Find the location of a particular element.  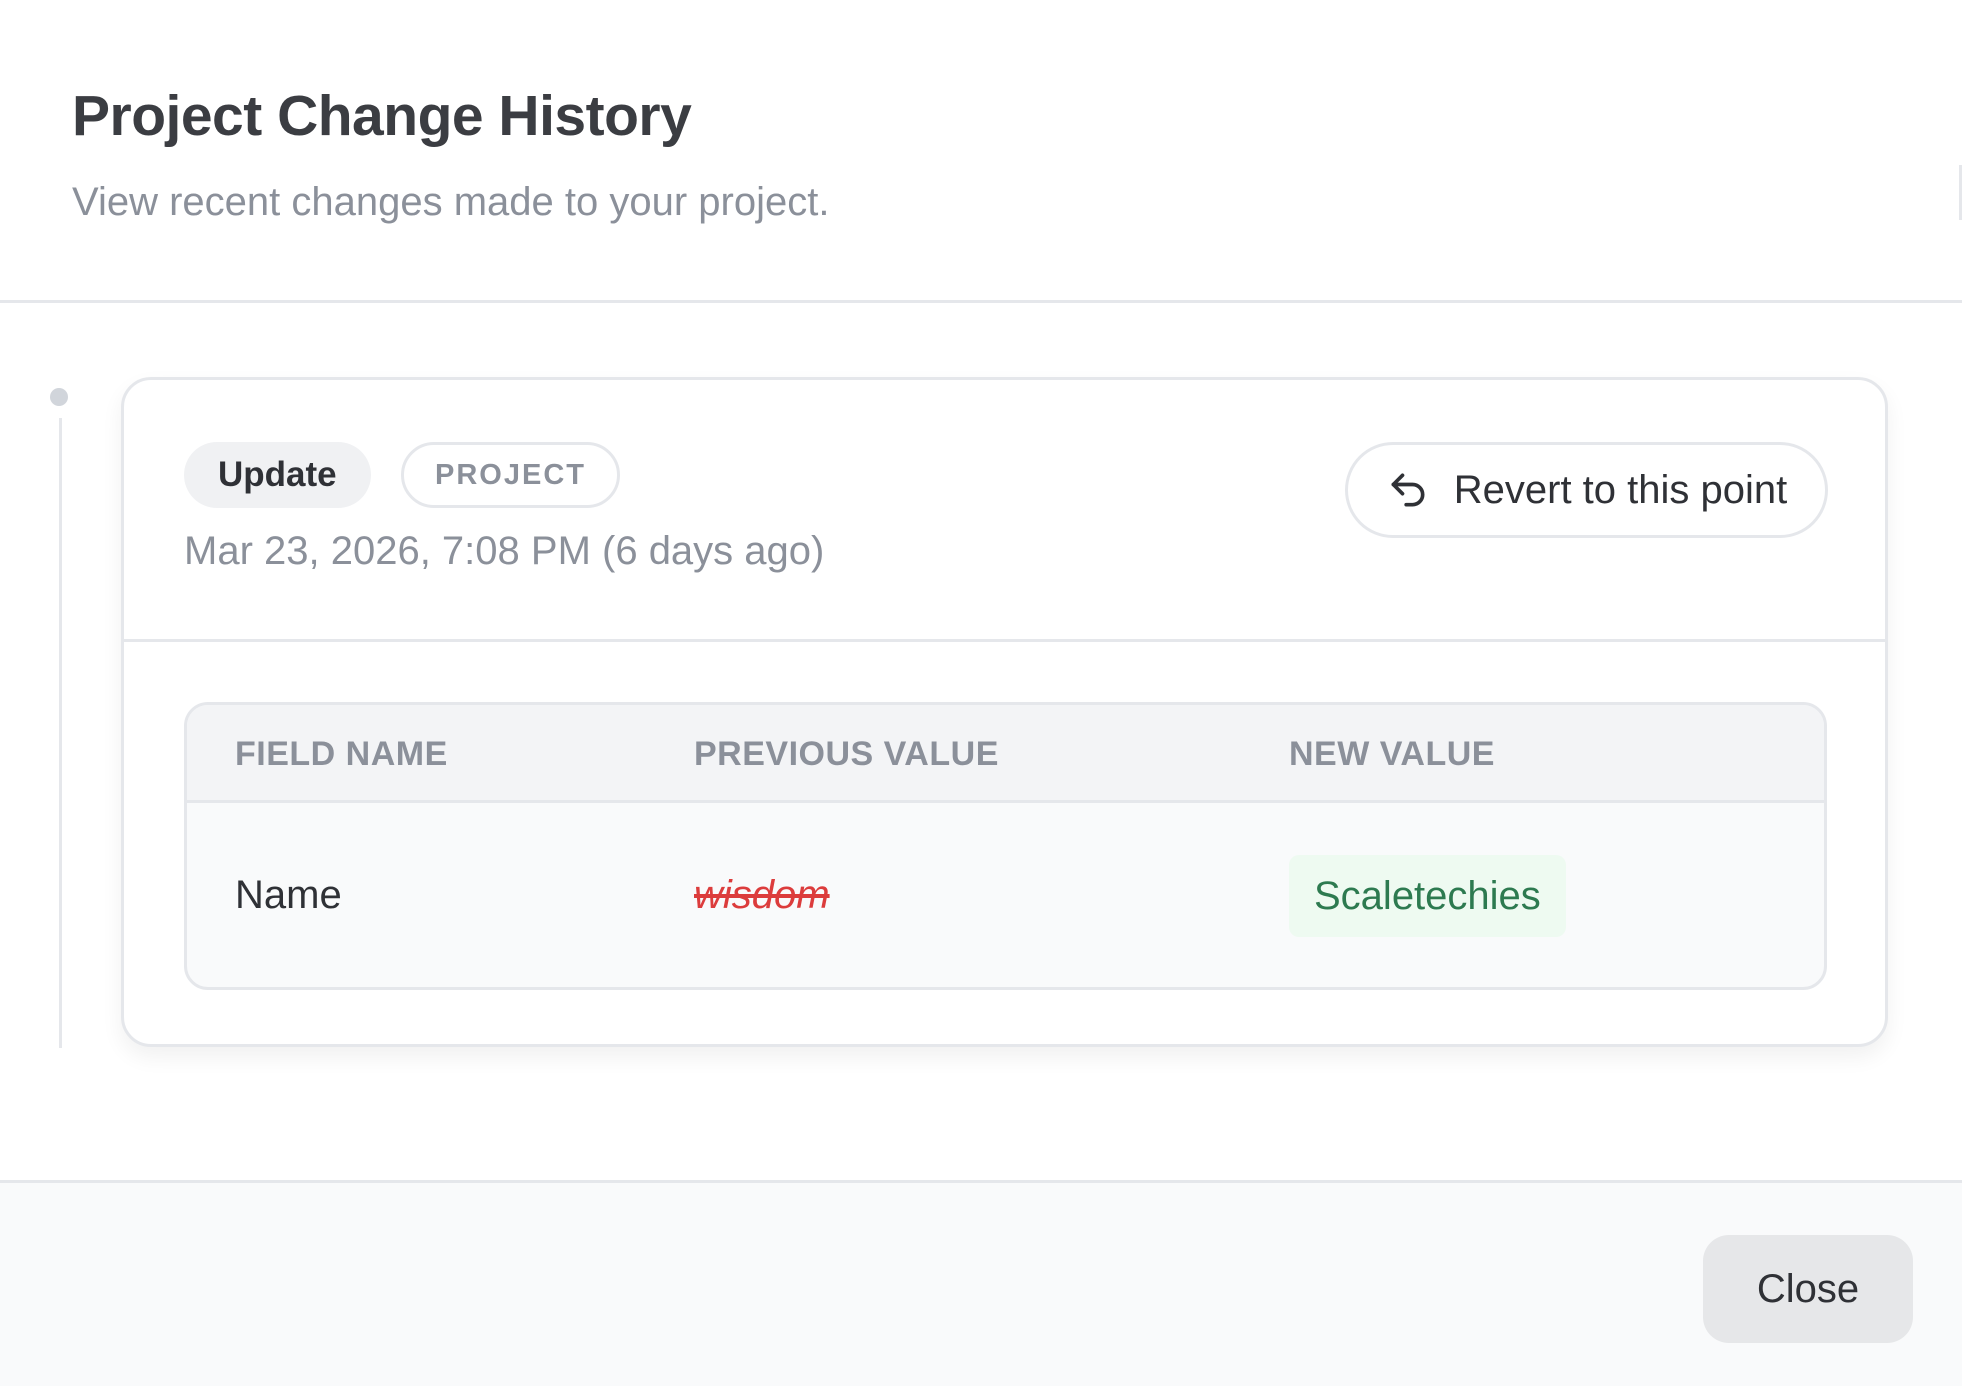

new-value-cell: Scaletechies is located at coordinates (1427, 896).